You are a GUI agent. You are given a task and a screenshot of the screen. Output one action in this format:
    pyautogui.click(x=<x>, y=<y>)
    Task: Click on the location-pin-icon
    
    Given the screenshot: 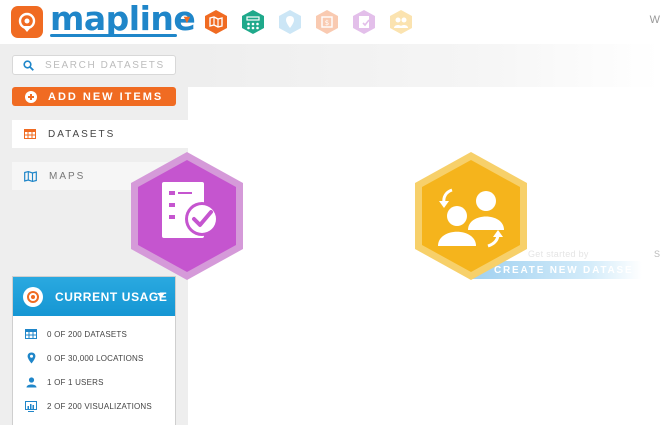 What is the action you would take?
    pyautogui.click(x=31, y=358)
    